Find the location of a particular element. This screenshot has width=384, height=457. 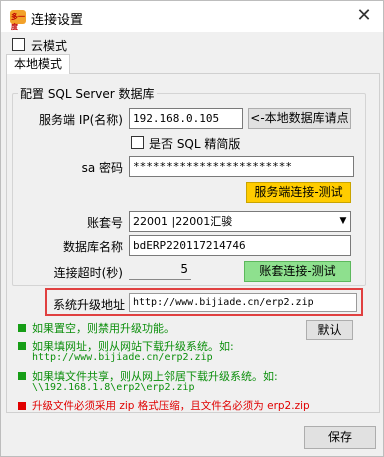

app-logo-icon: 多一度 is located at coordinates (18, 20).